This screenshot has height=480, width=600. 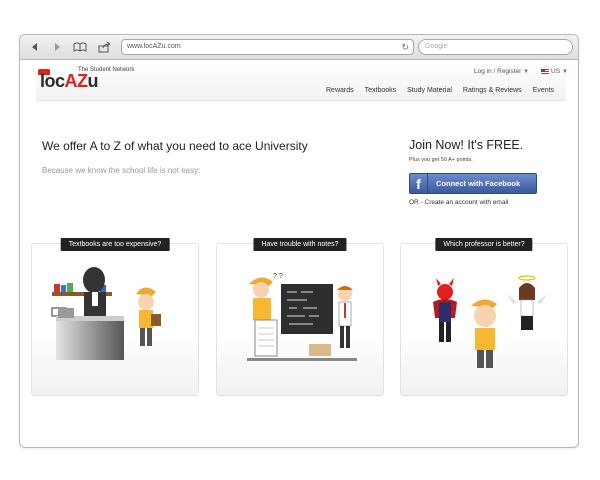 I want to click on student-blackboard-illustration: ? ?, so click(x=302, y=317).